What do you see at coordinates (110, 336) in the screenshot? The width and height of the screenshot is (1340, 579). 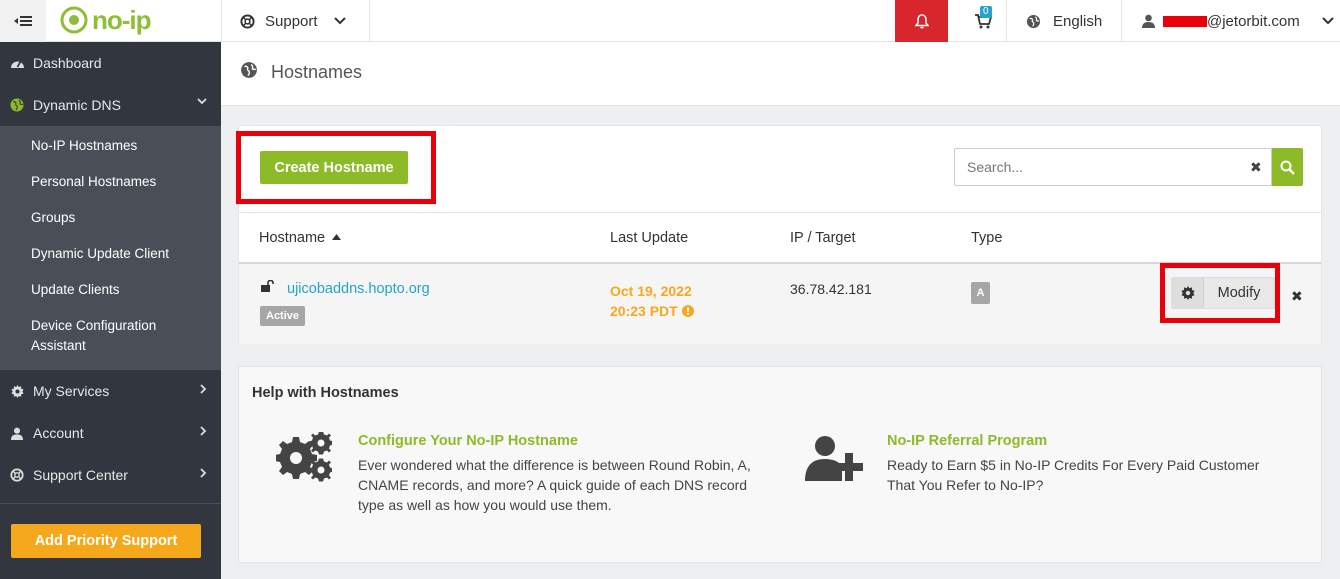 I see `sidebar-subitem-device-configuration-assistant: Device Configuration Assistant` at bounding box center [110, 336].